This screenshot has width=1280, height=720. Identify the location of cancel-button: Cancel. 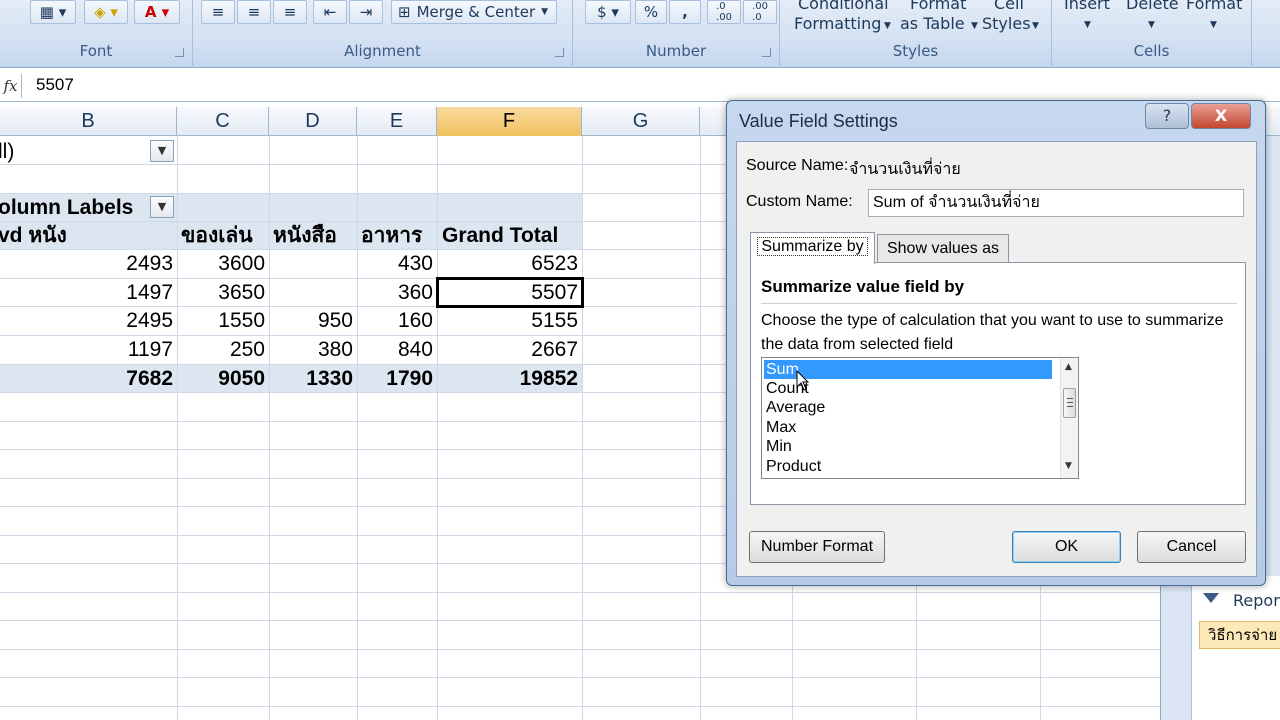
(1191, 547).